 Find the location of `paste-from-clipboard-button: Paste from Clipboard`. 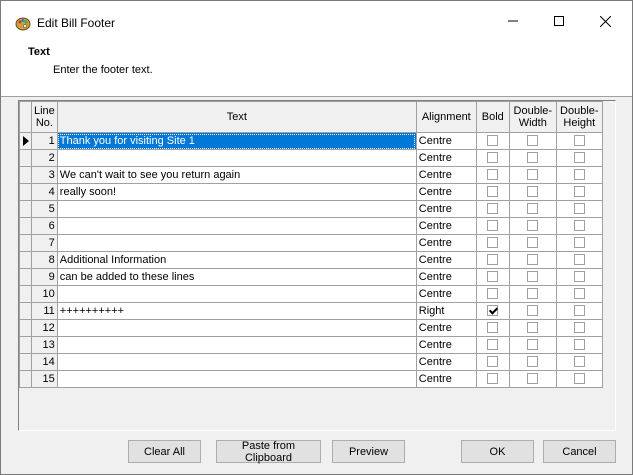

paste-from-clipboard-button: Paste from Clipboard is located at coordinates (268, 452).